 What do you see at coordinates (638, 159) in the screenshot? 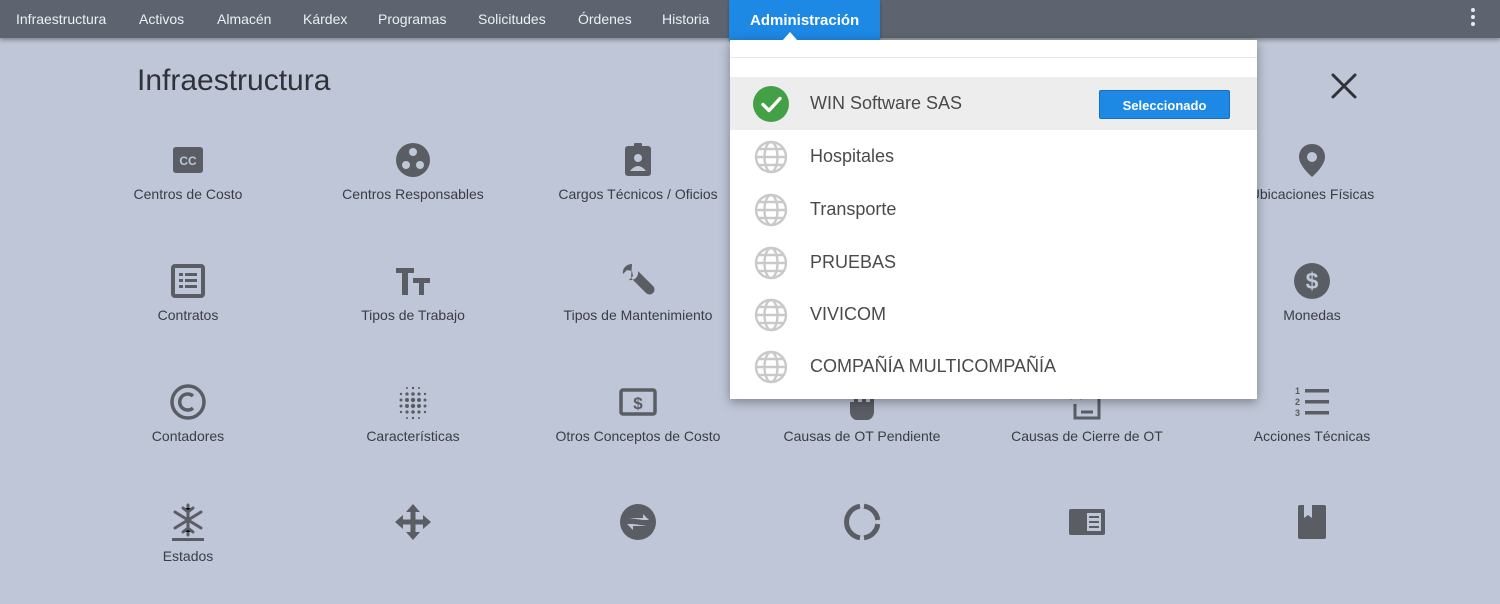
I see `badge-icon` at bounding box center [638, 159].